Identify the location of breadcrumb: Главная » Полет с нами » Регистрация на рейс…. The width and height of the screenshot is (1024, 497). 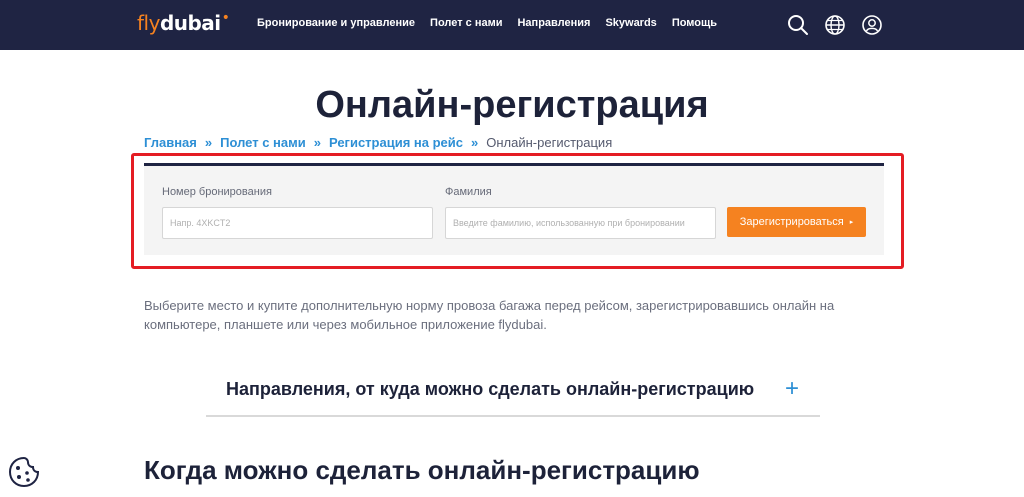
(378, 142).